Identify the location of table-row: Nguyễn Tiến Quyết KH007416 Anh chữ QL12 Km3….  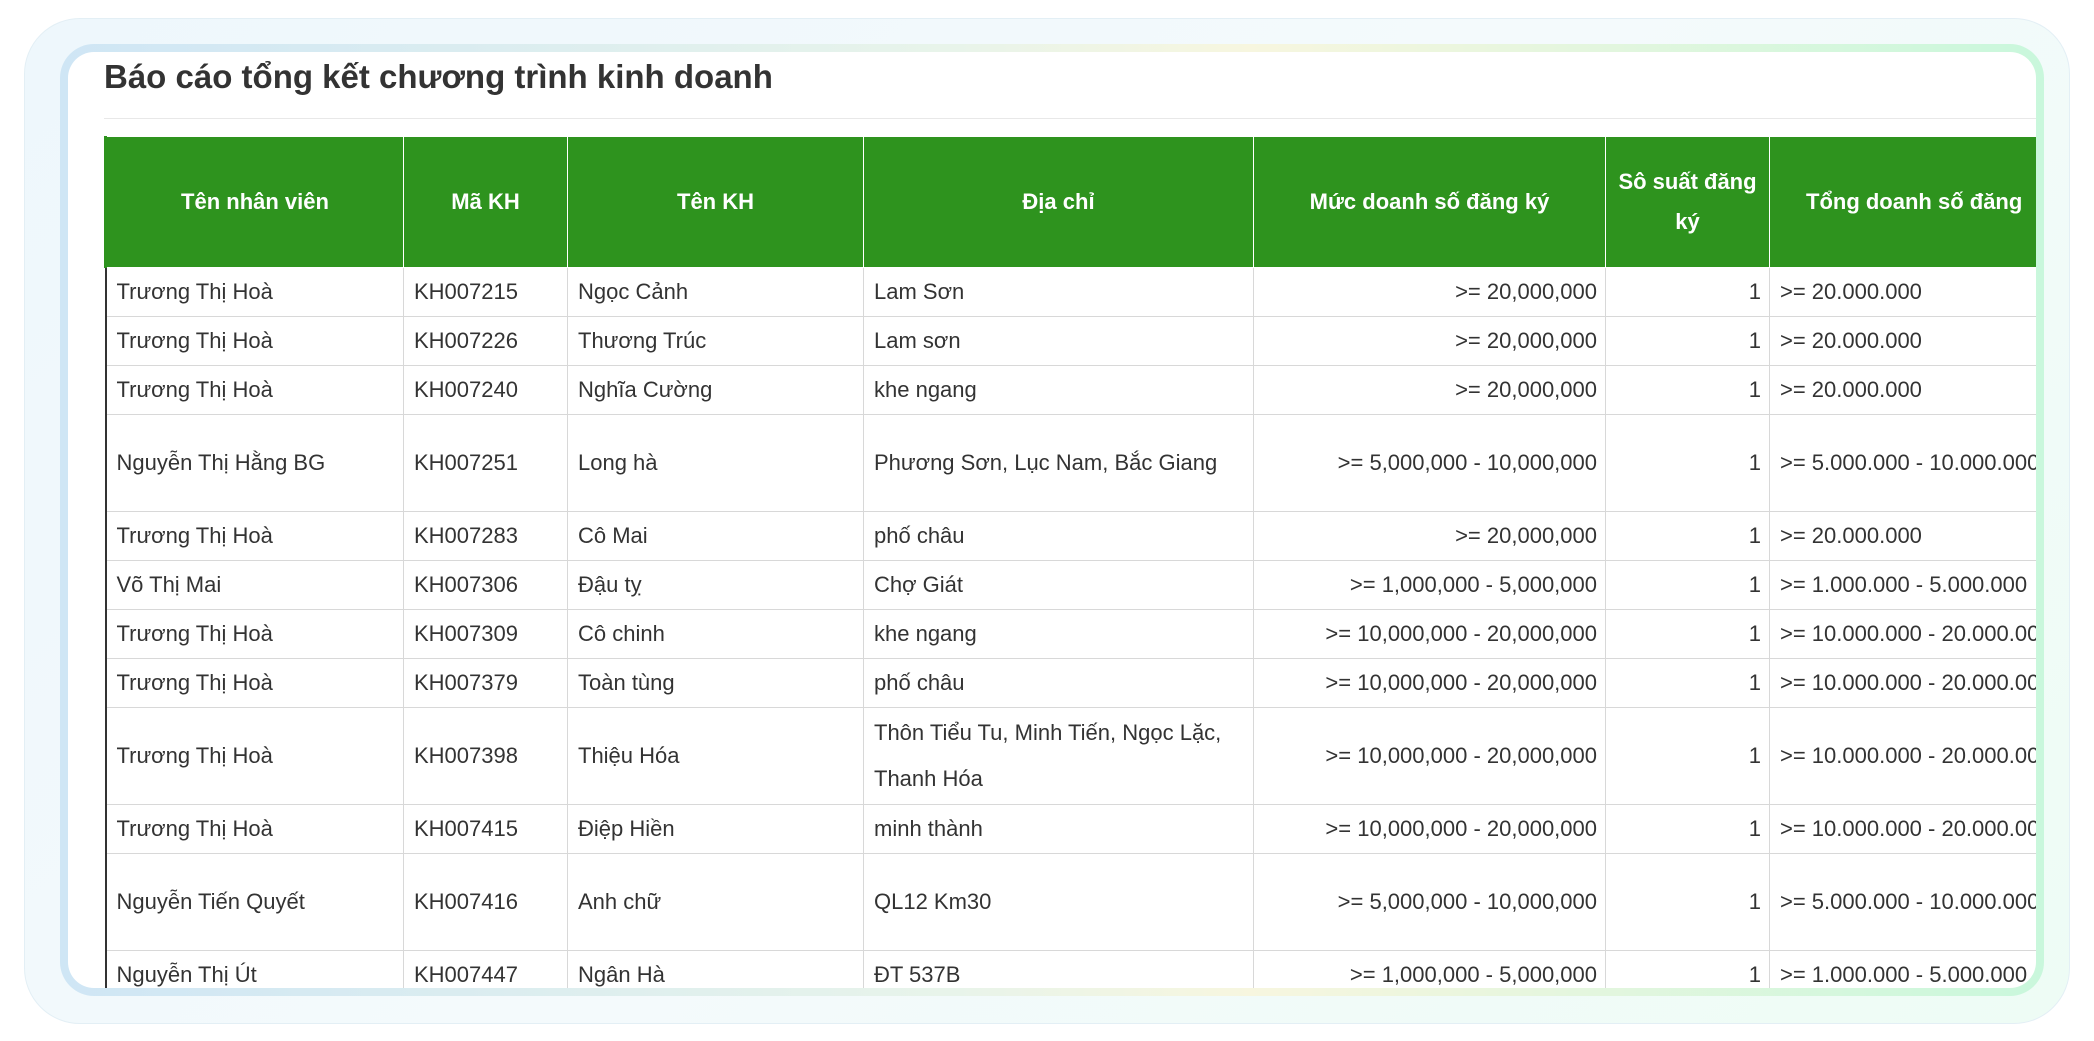
(1070, 902).